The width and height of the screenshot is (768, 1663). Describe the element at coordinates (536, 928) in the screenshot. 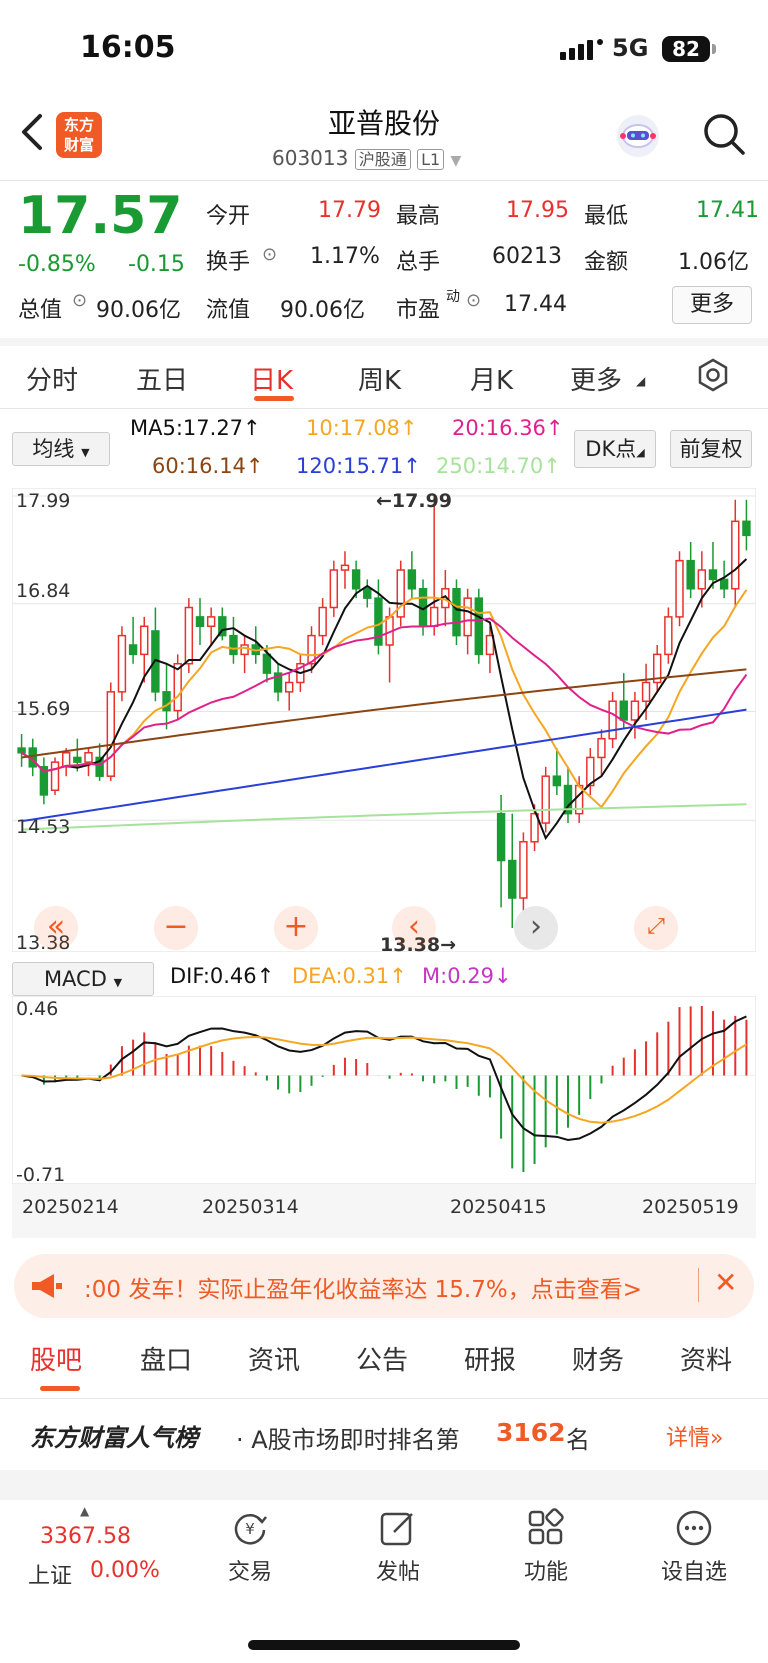

I see `scroll-right-button: ›` at that location.